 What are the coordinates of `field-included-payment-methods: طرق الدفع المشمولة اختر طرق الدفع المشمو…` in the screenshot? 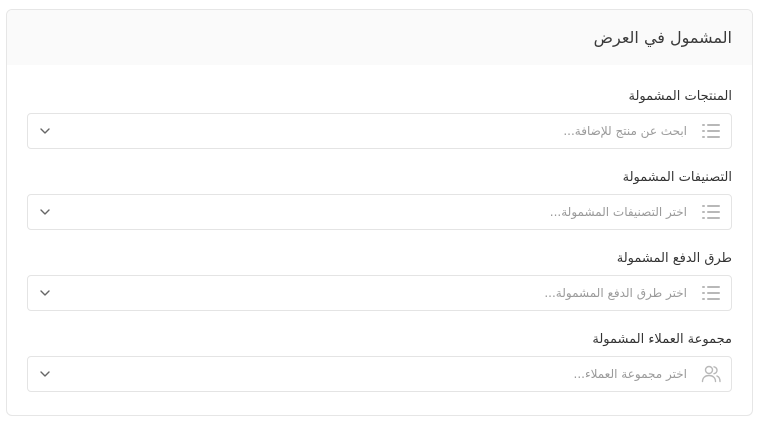 It's located at (379, 281).